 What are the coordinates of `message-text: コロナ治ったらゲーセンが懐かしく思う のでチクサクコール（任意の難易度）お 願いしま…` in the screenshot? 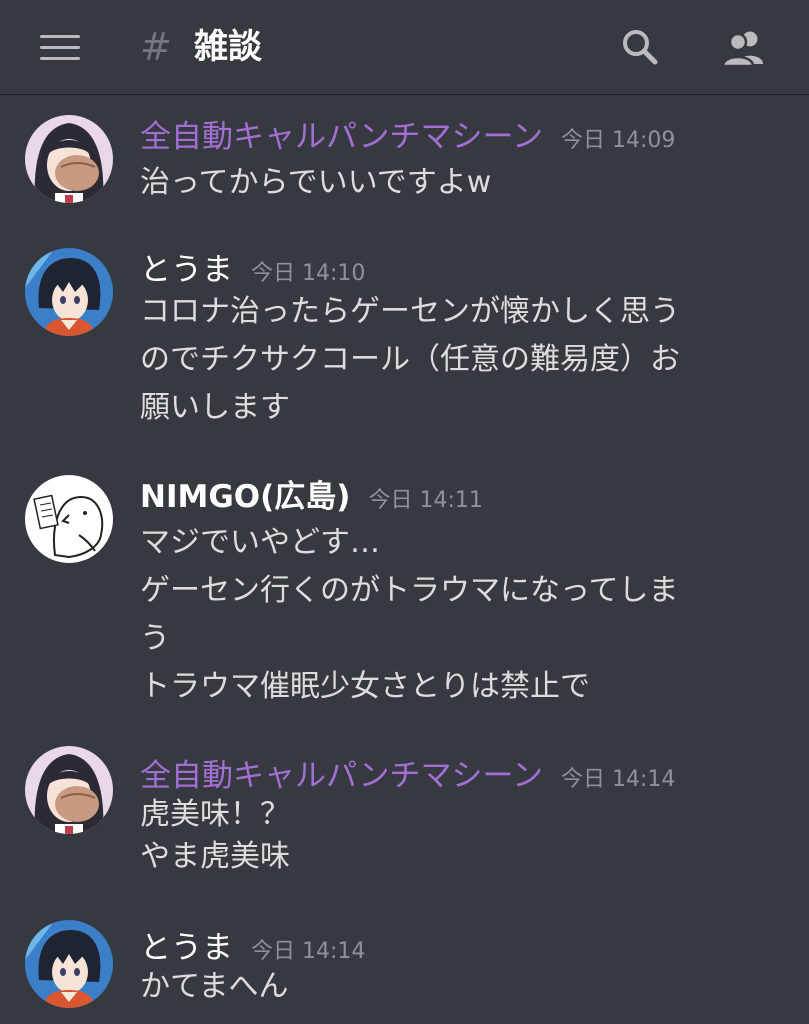 It's located at (460, 360).